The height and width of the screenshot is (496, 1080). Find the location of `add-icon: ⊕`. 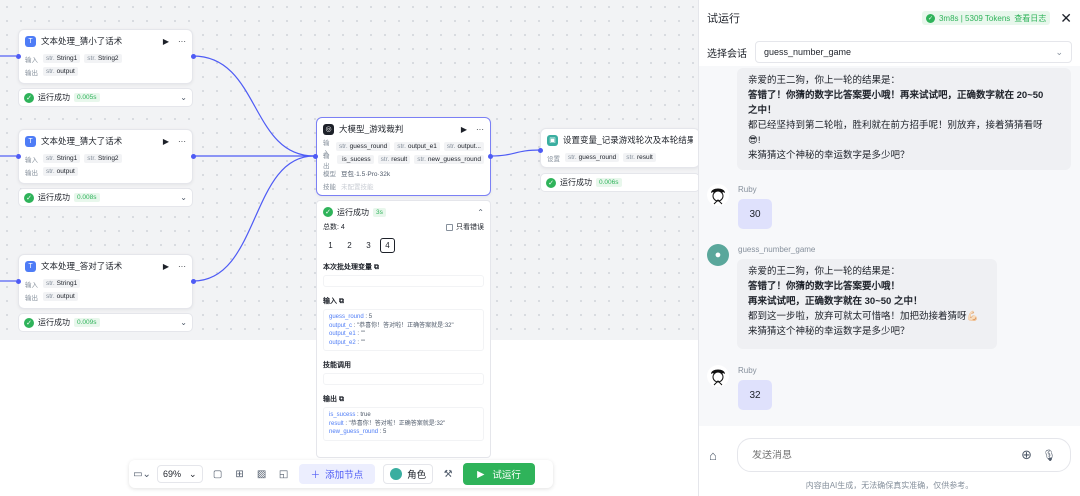

add-icon: ⊕ is located at coordinates (1026, 455).